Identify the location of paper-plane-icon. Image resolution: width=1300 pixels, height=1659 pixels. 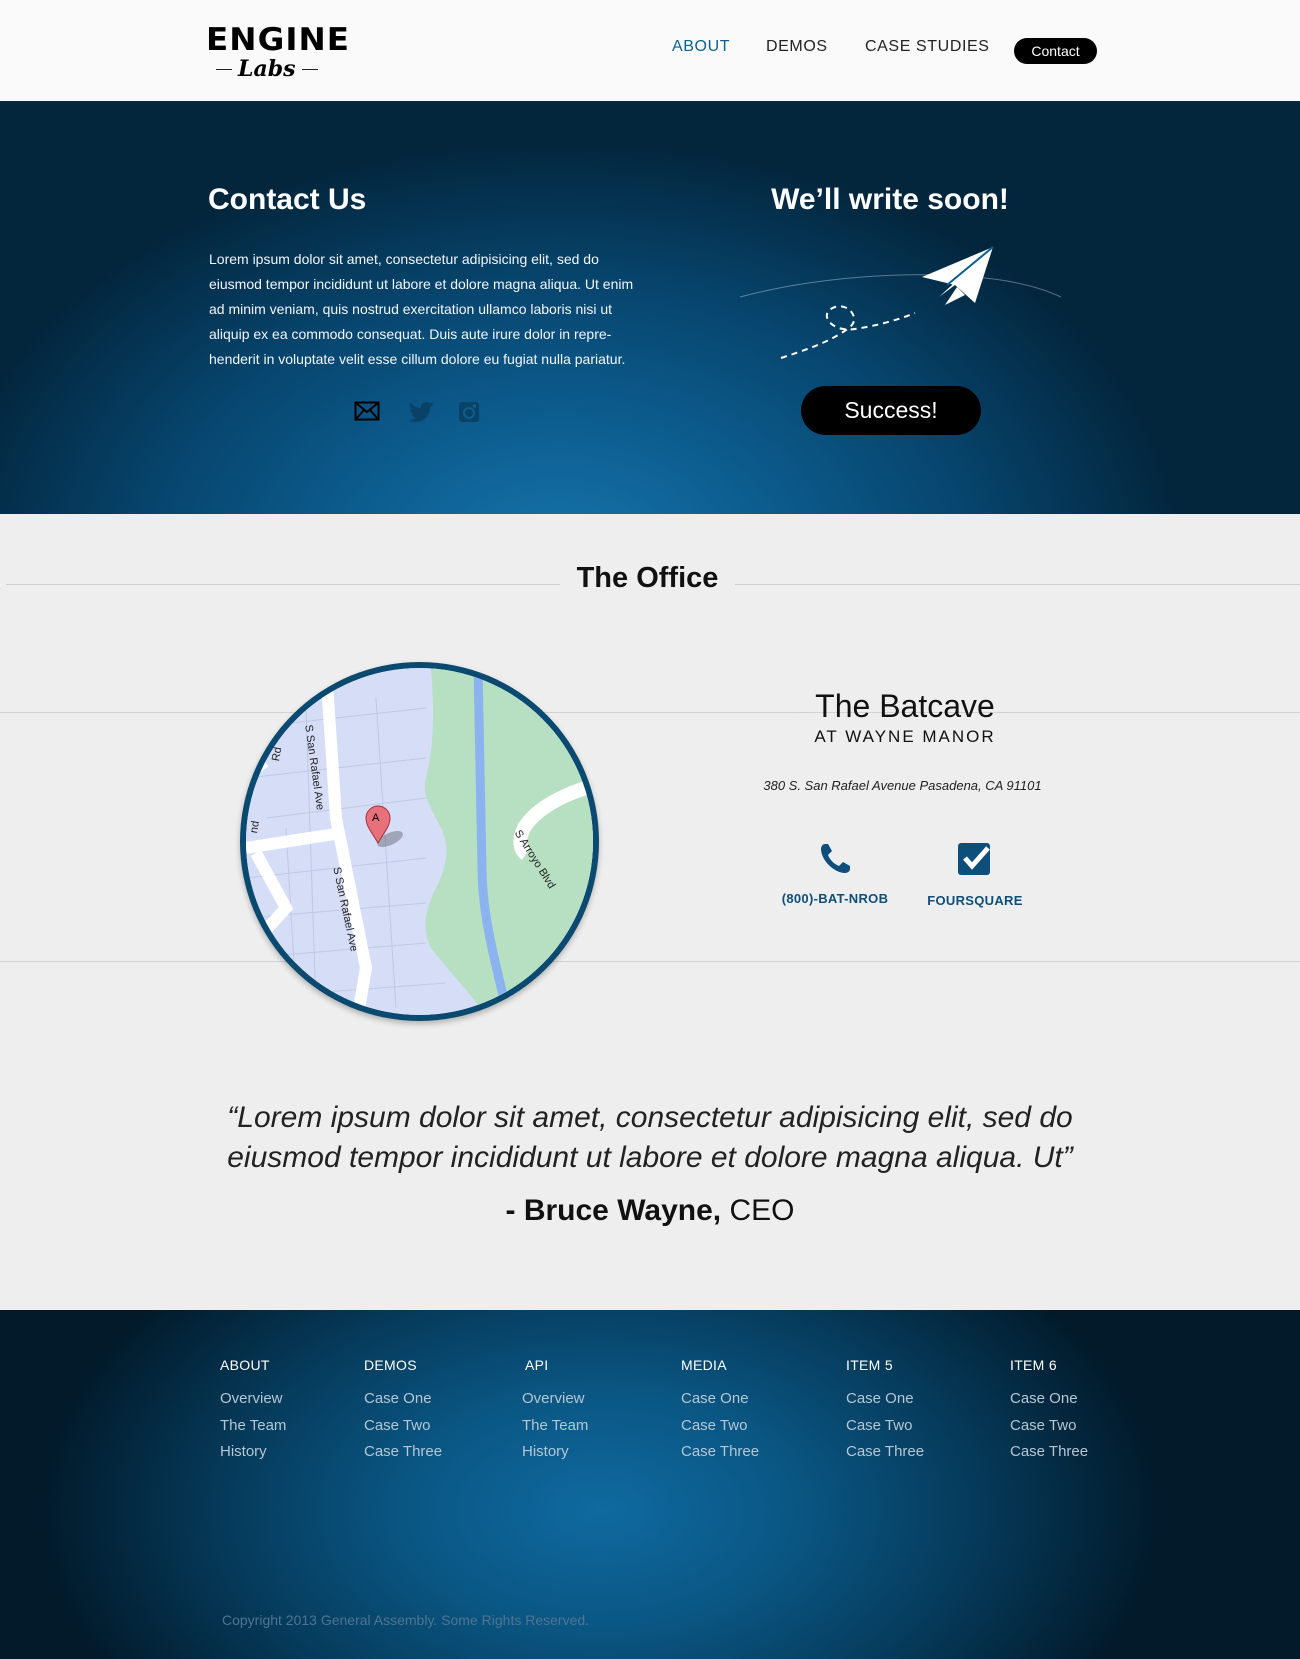
(900, 302).